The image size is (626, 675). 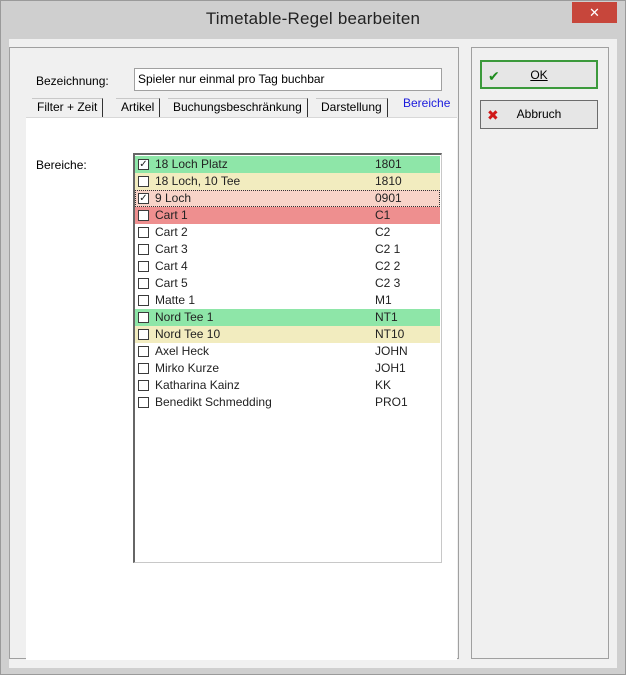 I want to click on list-item: Cart 1 C1, so click(x=287, y=215).